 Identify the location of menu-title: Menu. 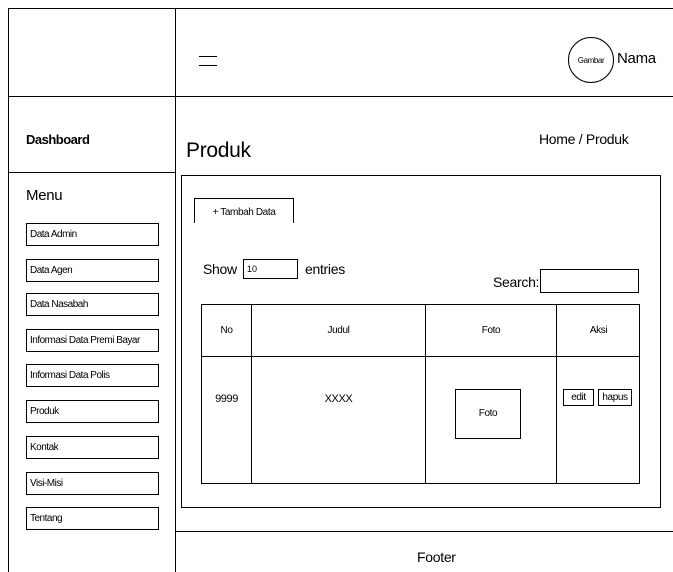
(44, 195).